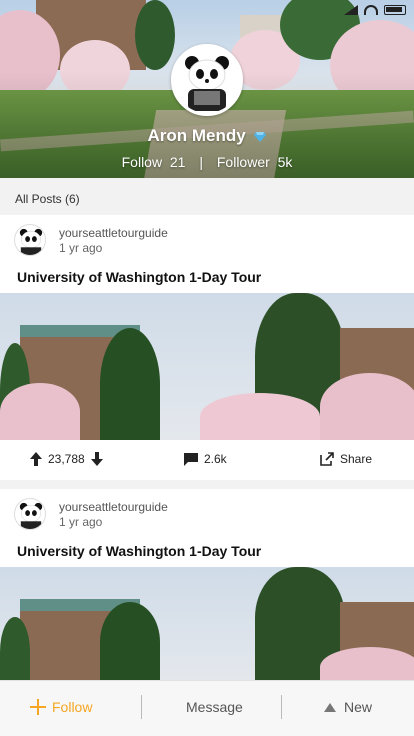  Describe the element at coordinates (371, 10) in the screenshot. I see `wifi-icon` at that location.